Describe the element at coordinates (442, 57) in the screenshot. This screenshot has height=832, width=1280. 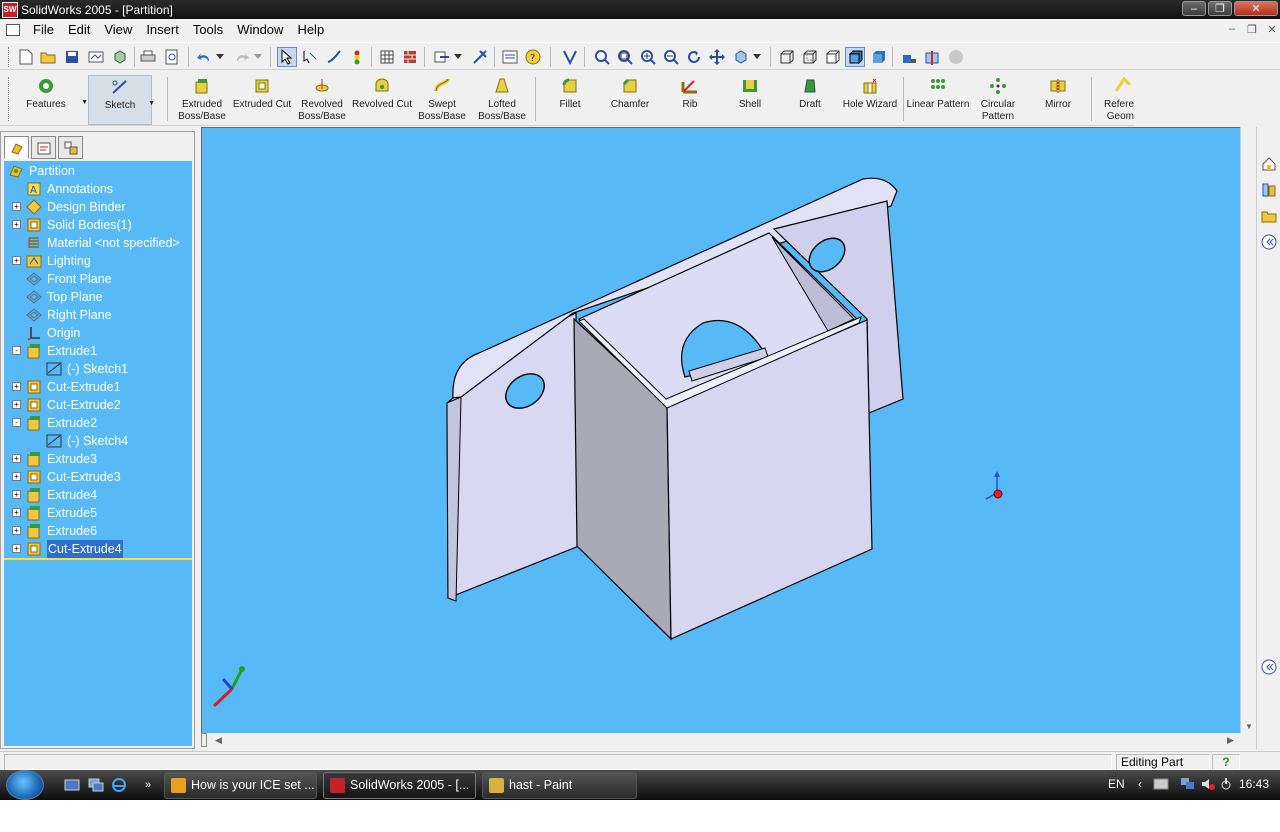
I see `options-icon` at that location.